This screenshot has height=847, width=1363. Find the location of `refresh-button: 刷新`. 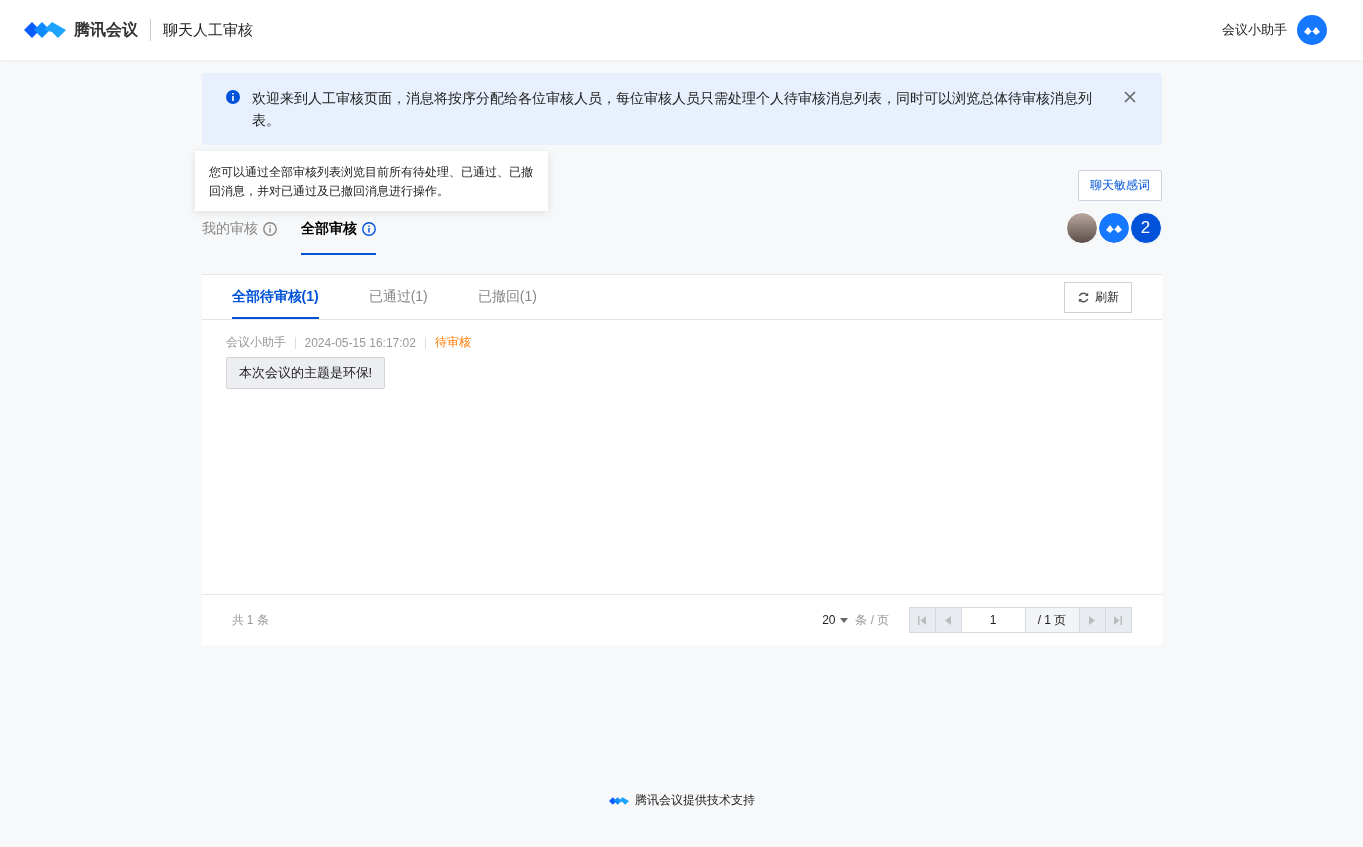

refresh-button: 刷新 is located at coordinates (1097, 297).